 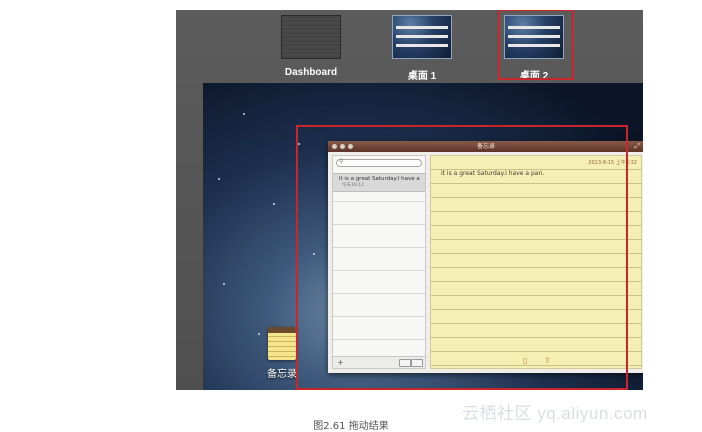 What do you see at coordinates (351, 426) in the screenshot?
I see `figure-caption: 图2.61 拖动结果` at bounding box center [351, 426].